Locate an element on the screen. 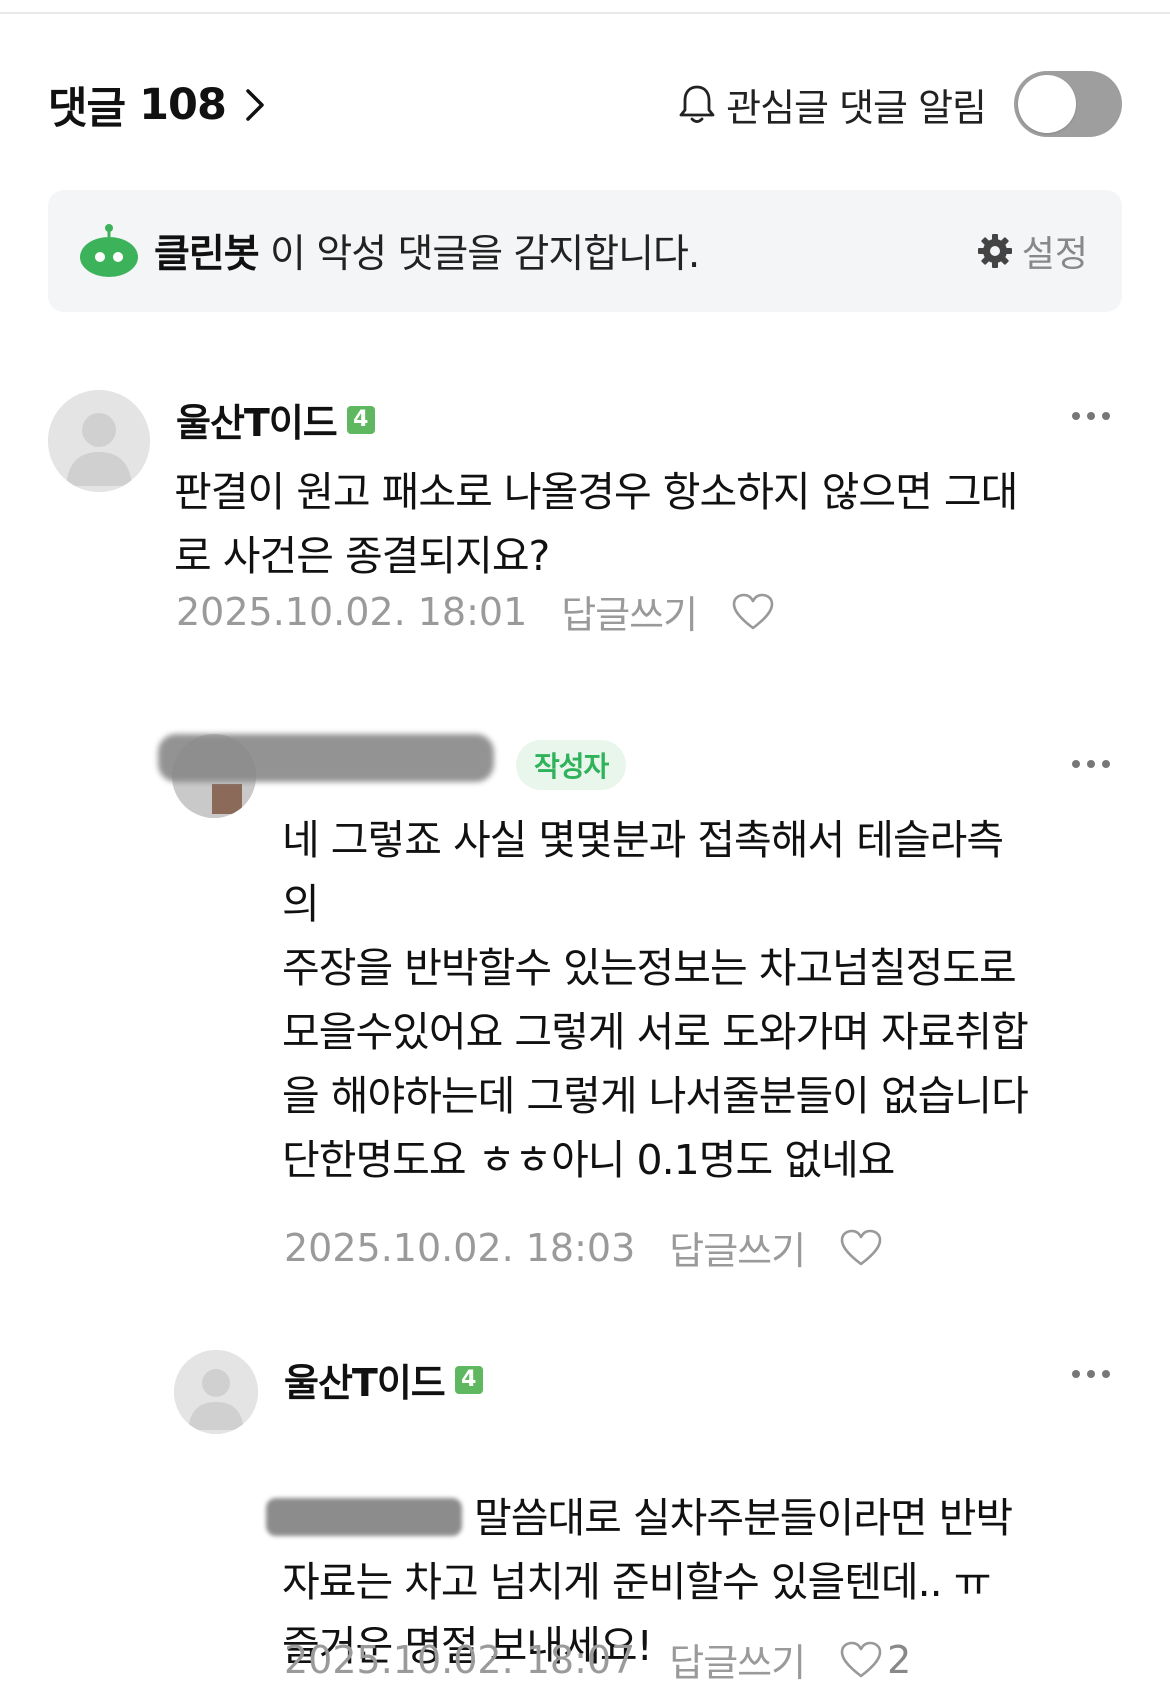 The height and width of the screenshot is (1692, 1170). comments-count: 108 is located at coordinates (183, 105).